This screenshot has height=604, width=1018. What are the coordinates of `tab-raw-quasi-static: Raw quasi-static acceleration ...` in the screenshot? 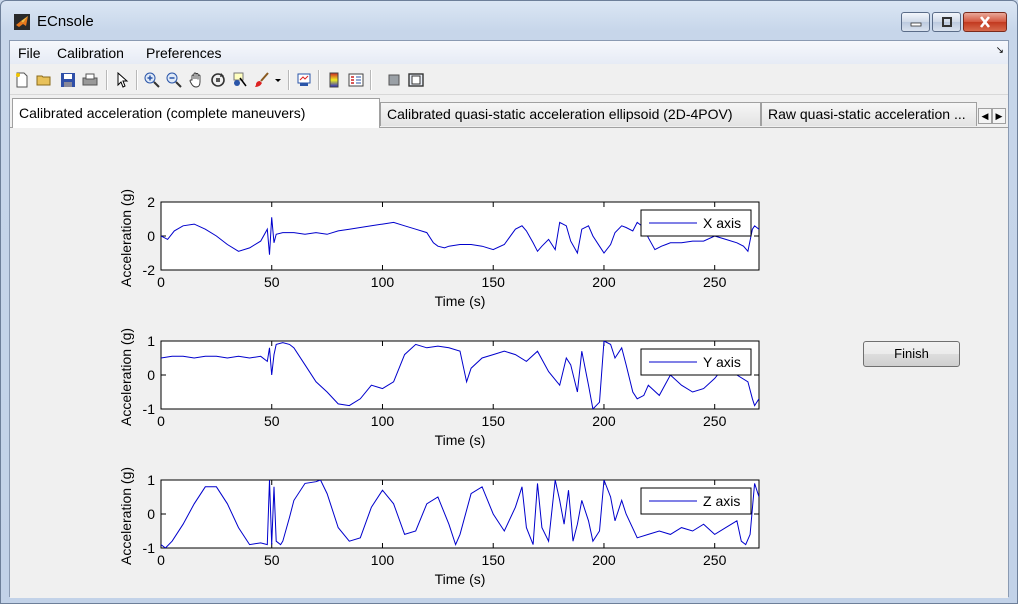 It's located at (869, 114).